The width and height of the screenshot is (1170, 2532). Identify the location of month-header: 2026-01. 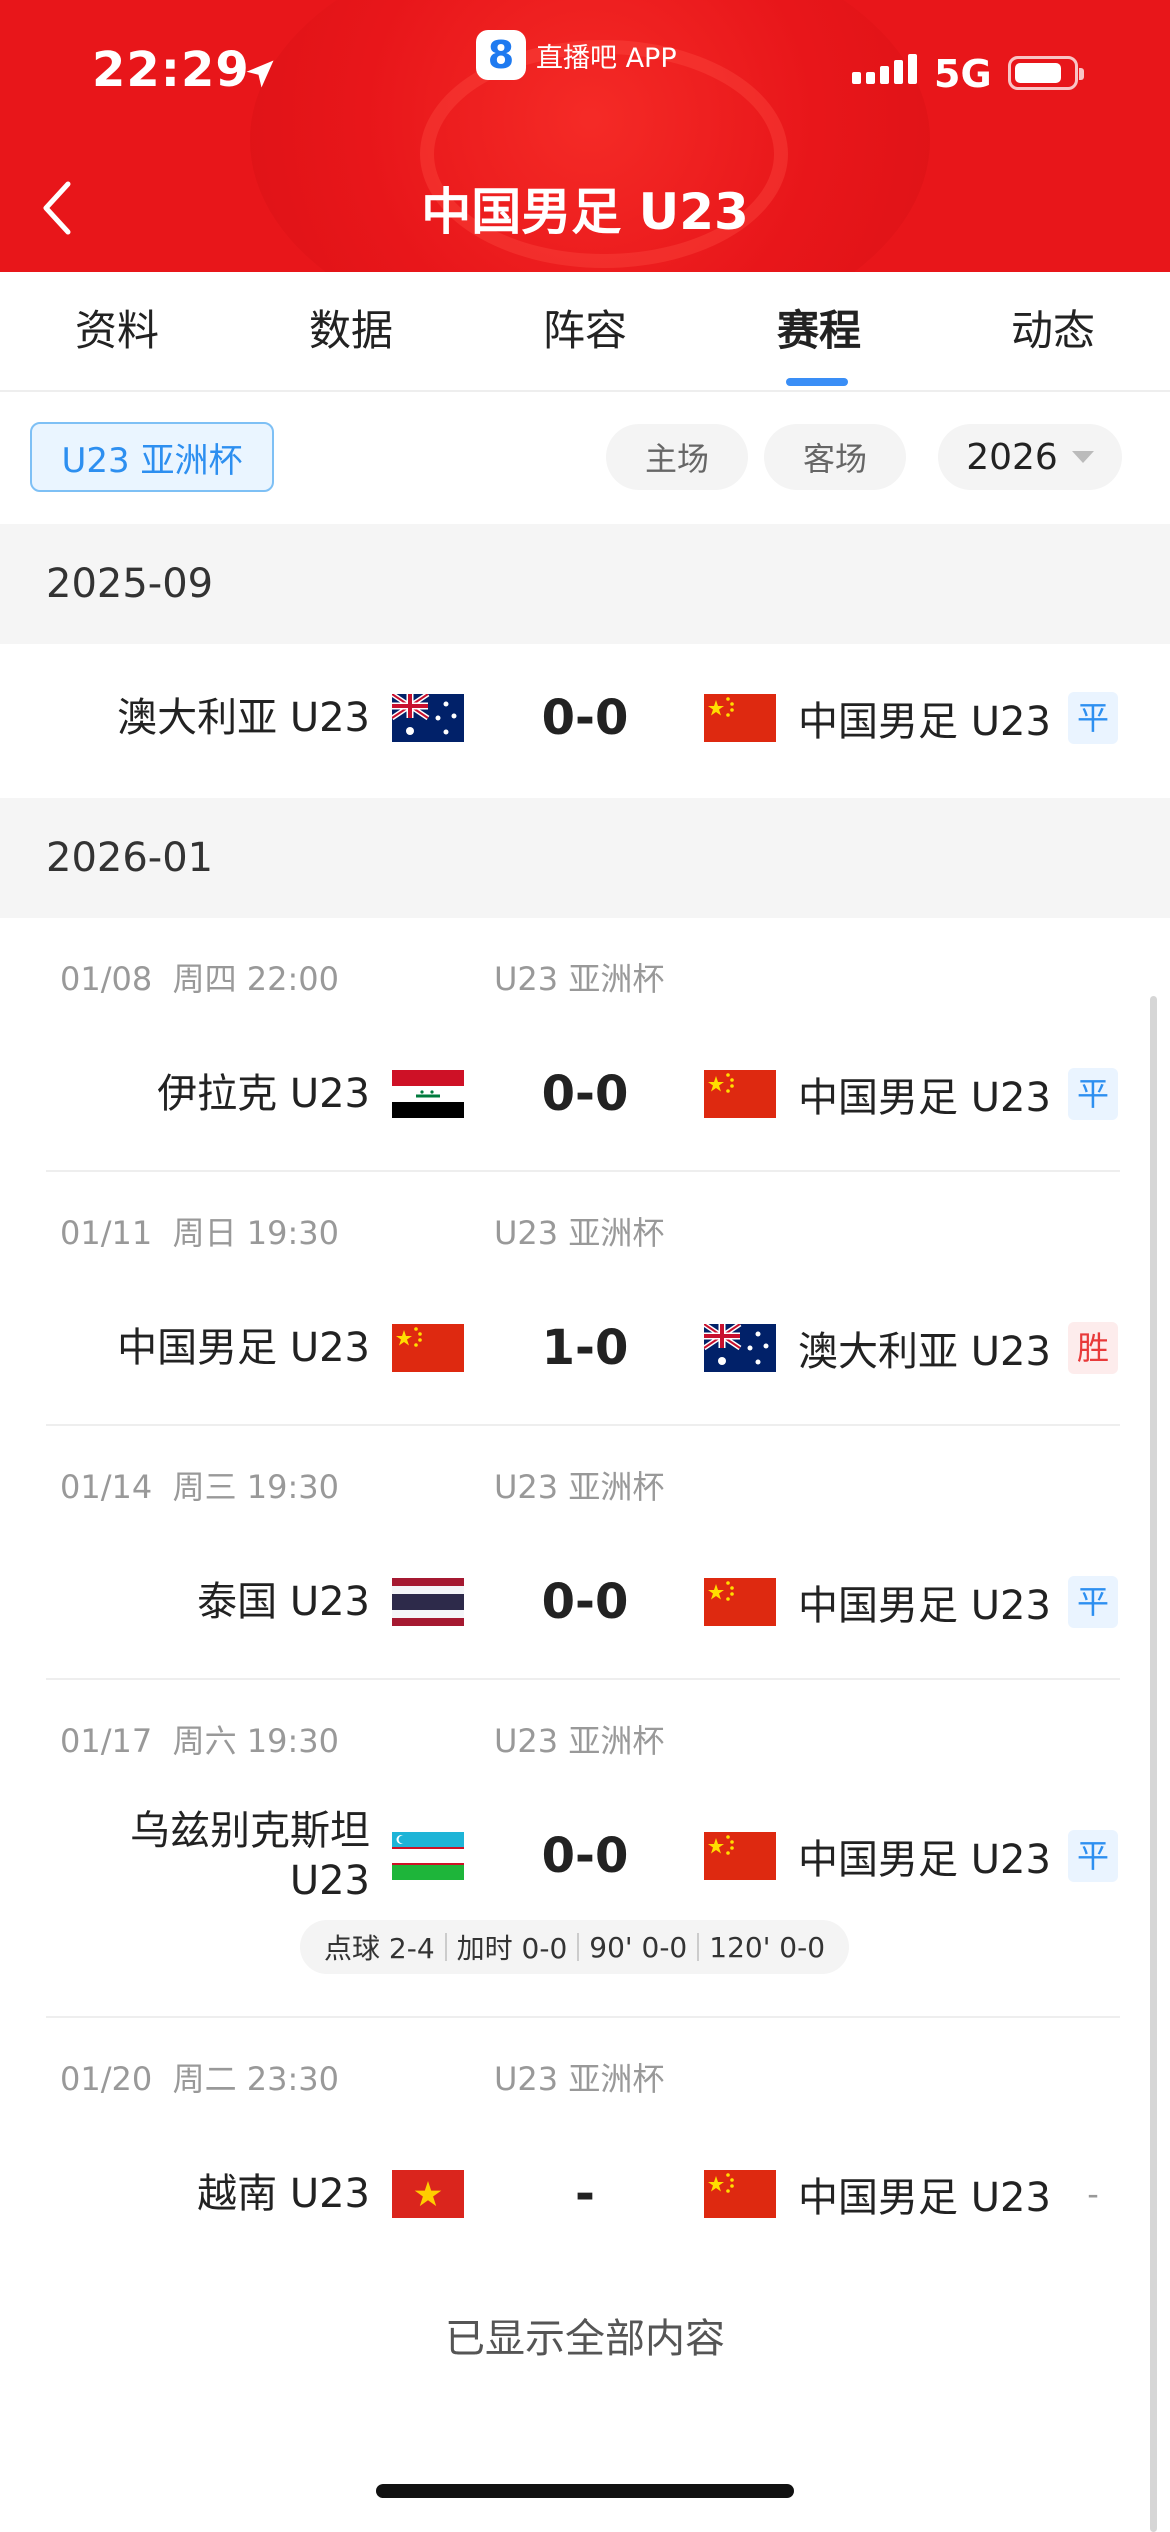
(585, 858).